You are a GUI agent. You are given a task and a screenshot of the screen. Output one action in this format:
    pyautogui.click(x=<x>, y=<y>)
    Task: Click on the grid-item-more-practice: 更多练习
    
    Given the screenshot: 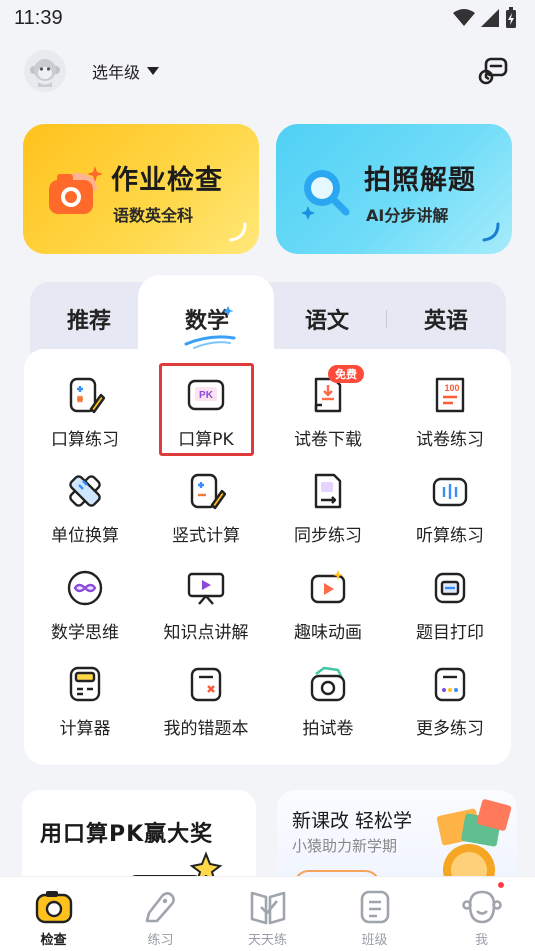 What is the action you would take?
    pyautogui.click(x=450, y=709)
    